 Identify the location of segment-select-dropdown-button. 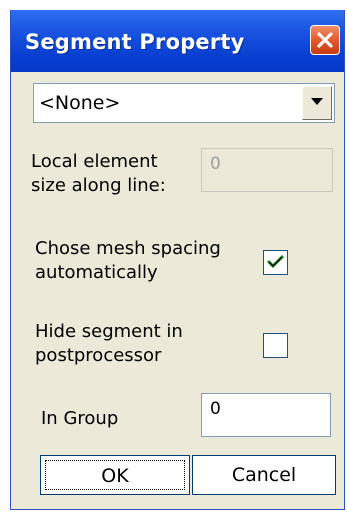
(317, 103).